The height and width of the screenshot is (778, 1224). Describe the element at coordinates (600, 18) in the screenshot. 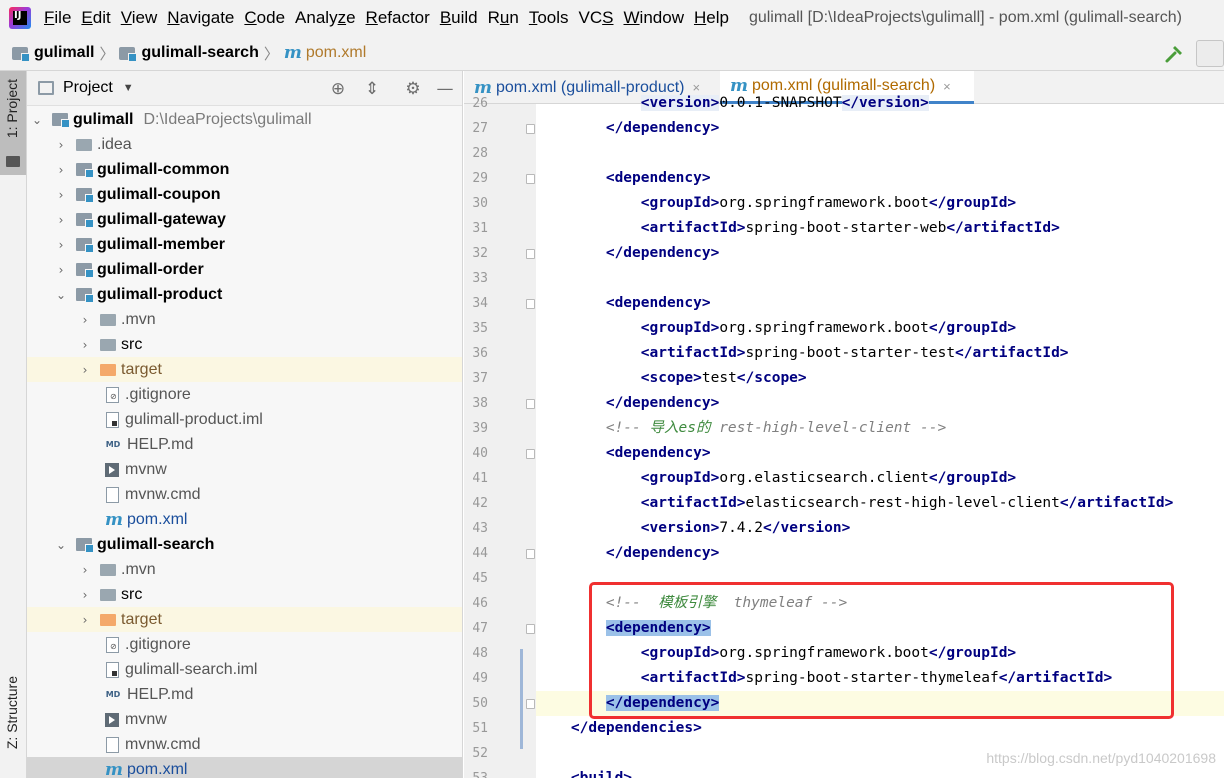

I see `menu-item: VCS` at that location.